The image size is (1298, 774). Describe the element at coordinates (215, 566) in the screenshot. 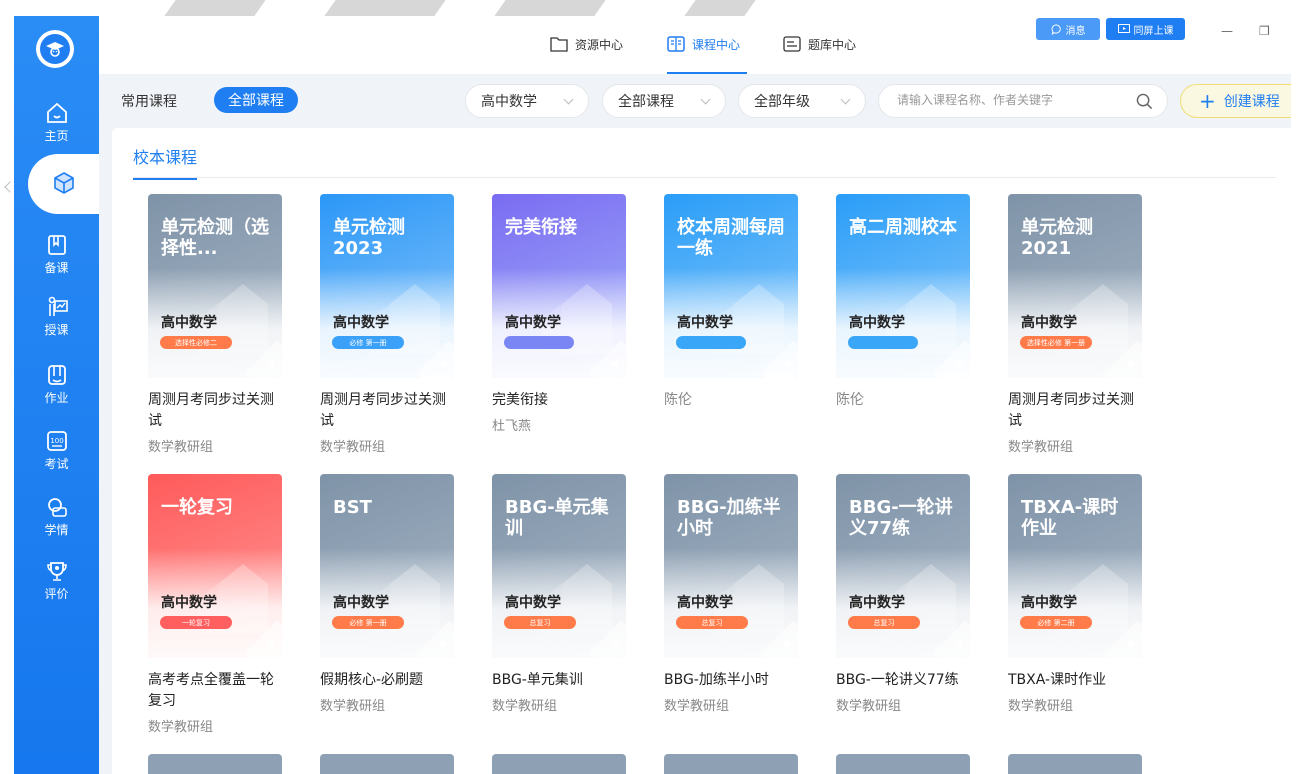

I see `course-cover: 一轮复习 高中数学 一轮复习 ★` at that location.